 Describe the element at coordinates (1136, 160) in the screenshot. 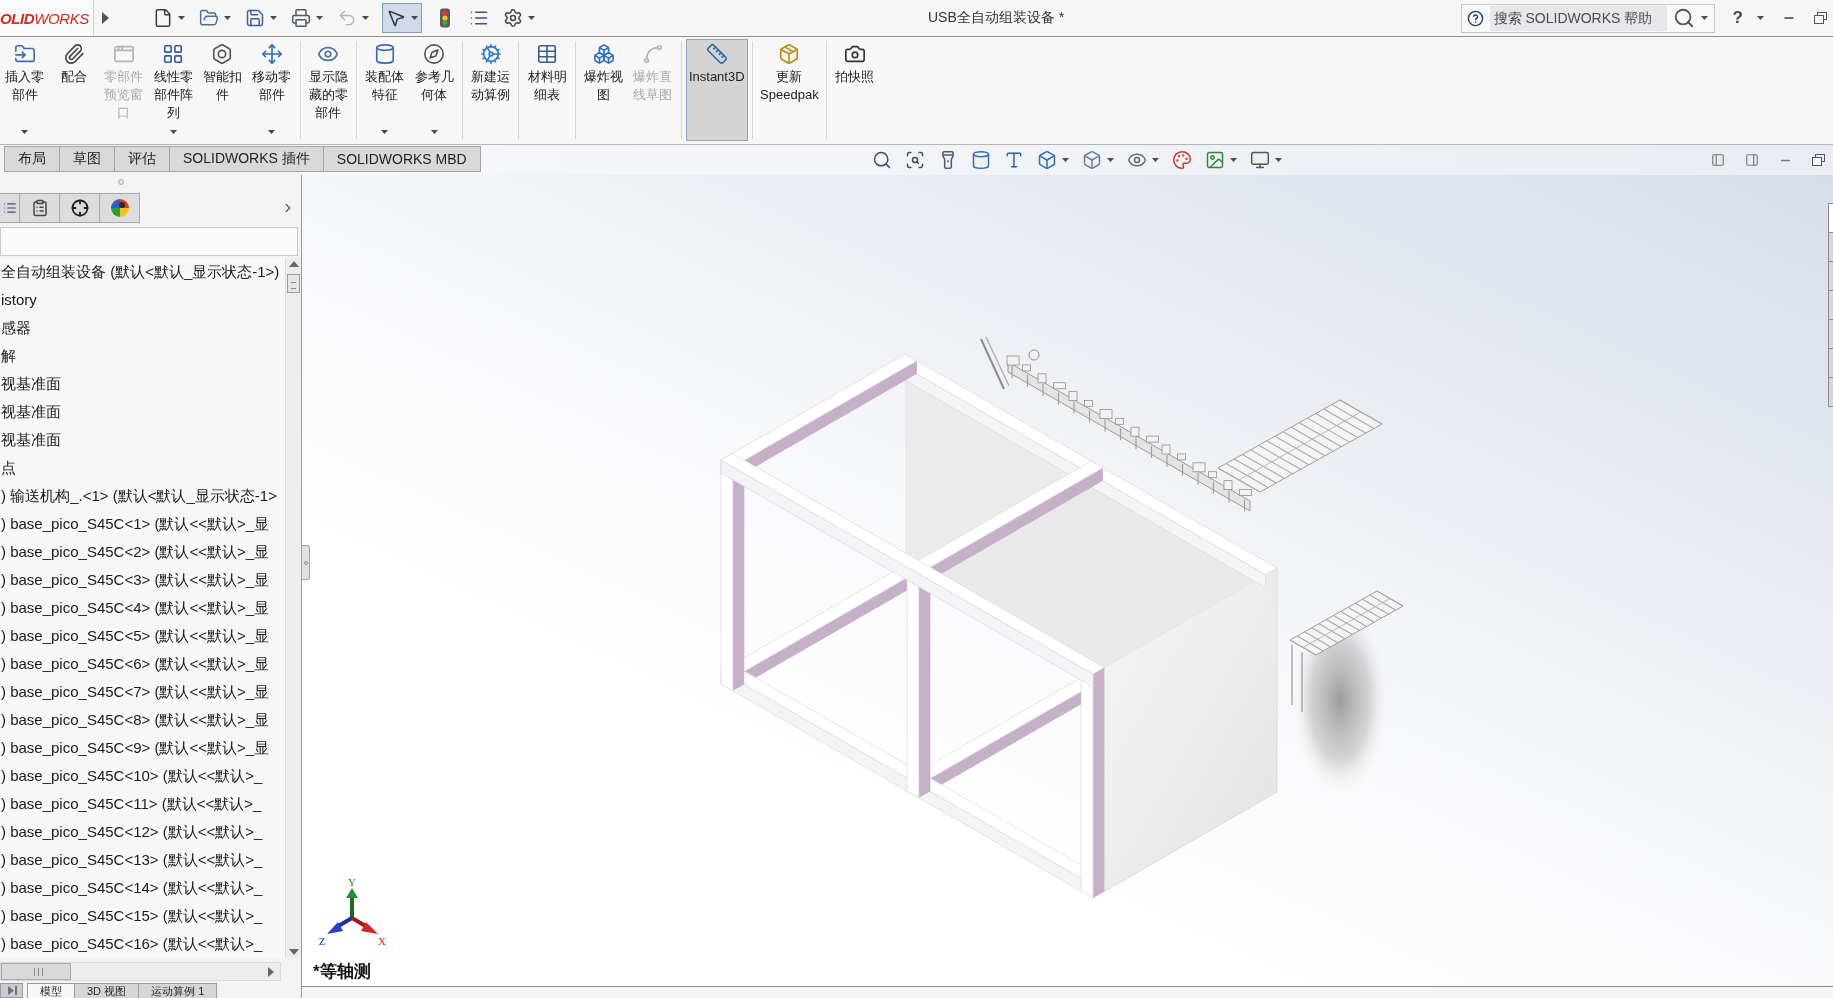

I see `eye-icon` at that location.